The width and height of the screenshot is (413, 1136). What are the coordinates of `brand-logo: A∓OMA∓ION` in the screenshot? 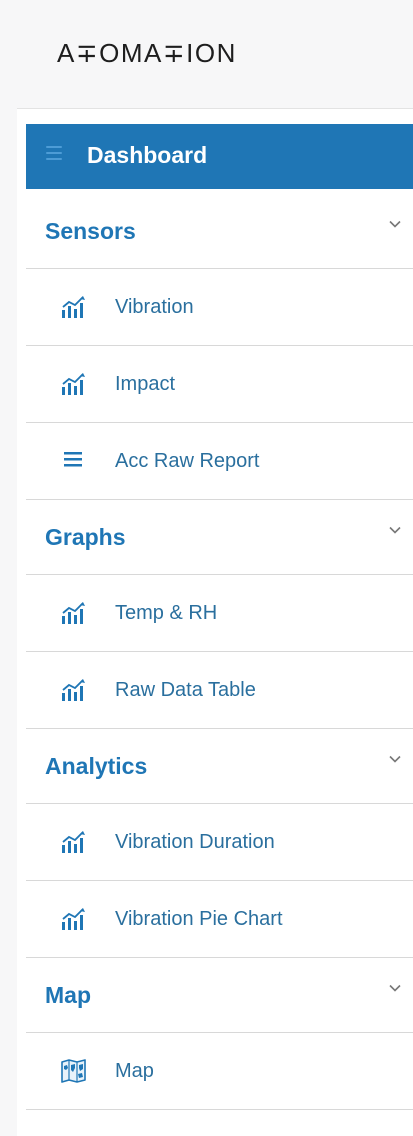 It's located at (147, 53).